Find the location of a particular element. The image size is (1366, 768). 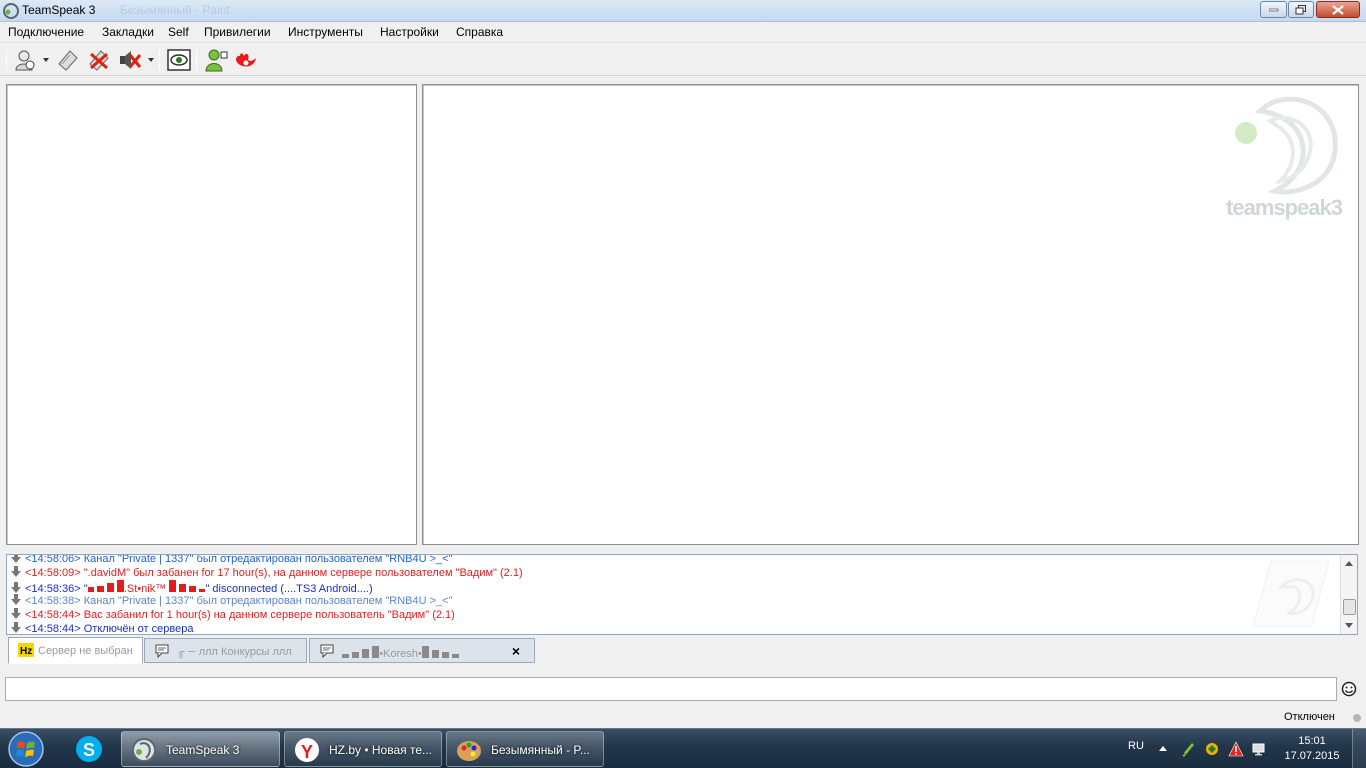

clock-date: 17.07.2015 is located at coordinates (1312, 756).